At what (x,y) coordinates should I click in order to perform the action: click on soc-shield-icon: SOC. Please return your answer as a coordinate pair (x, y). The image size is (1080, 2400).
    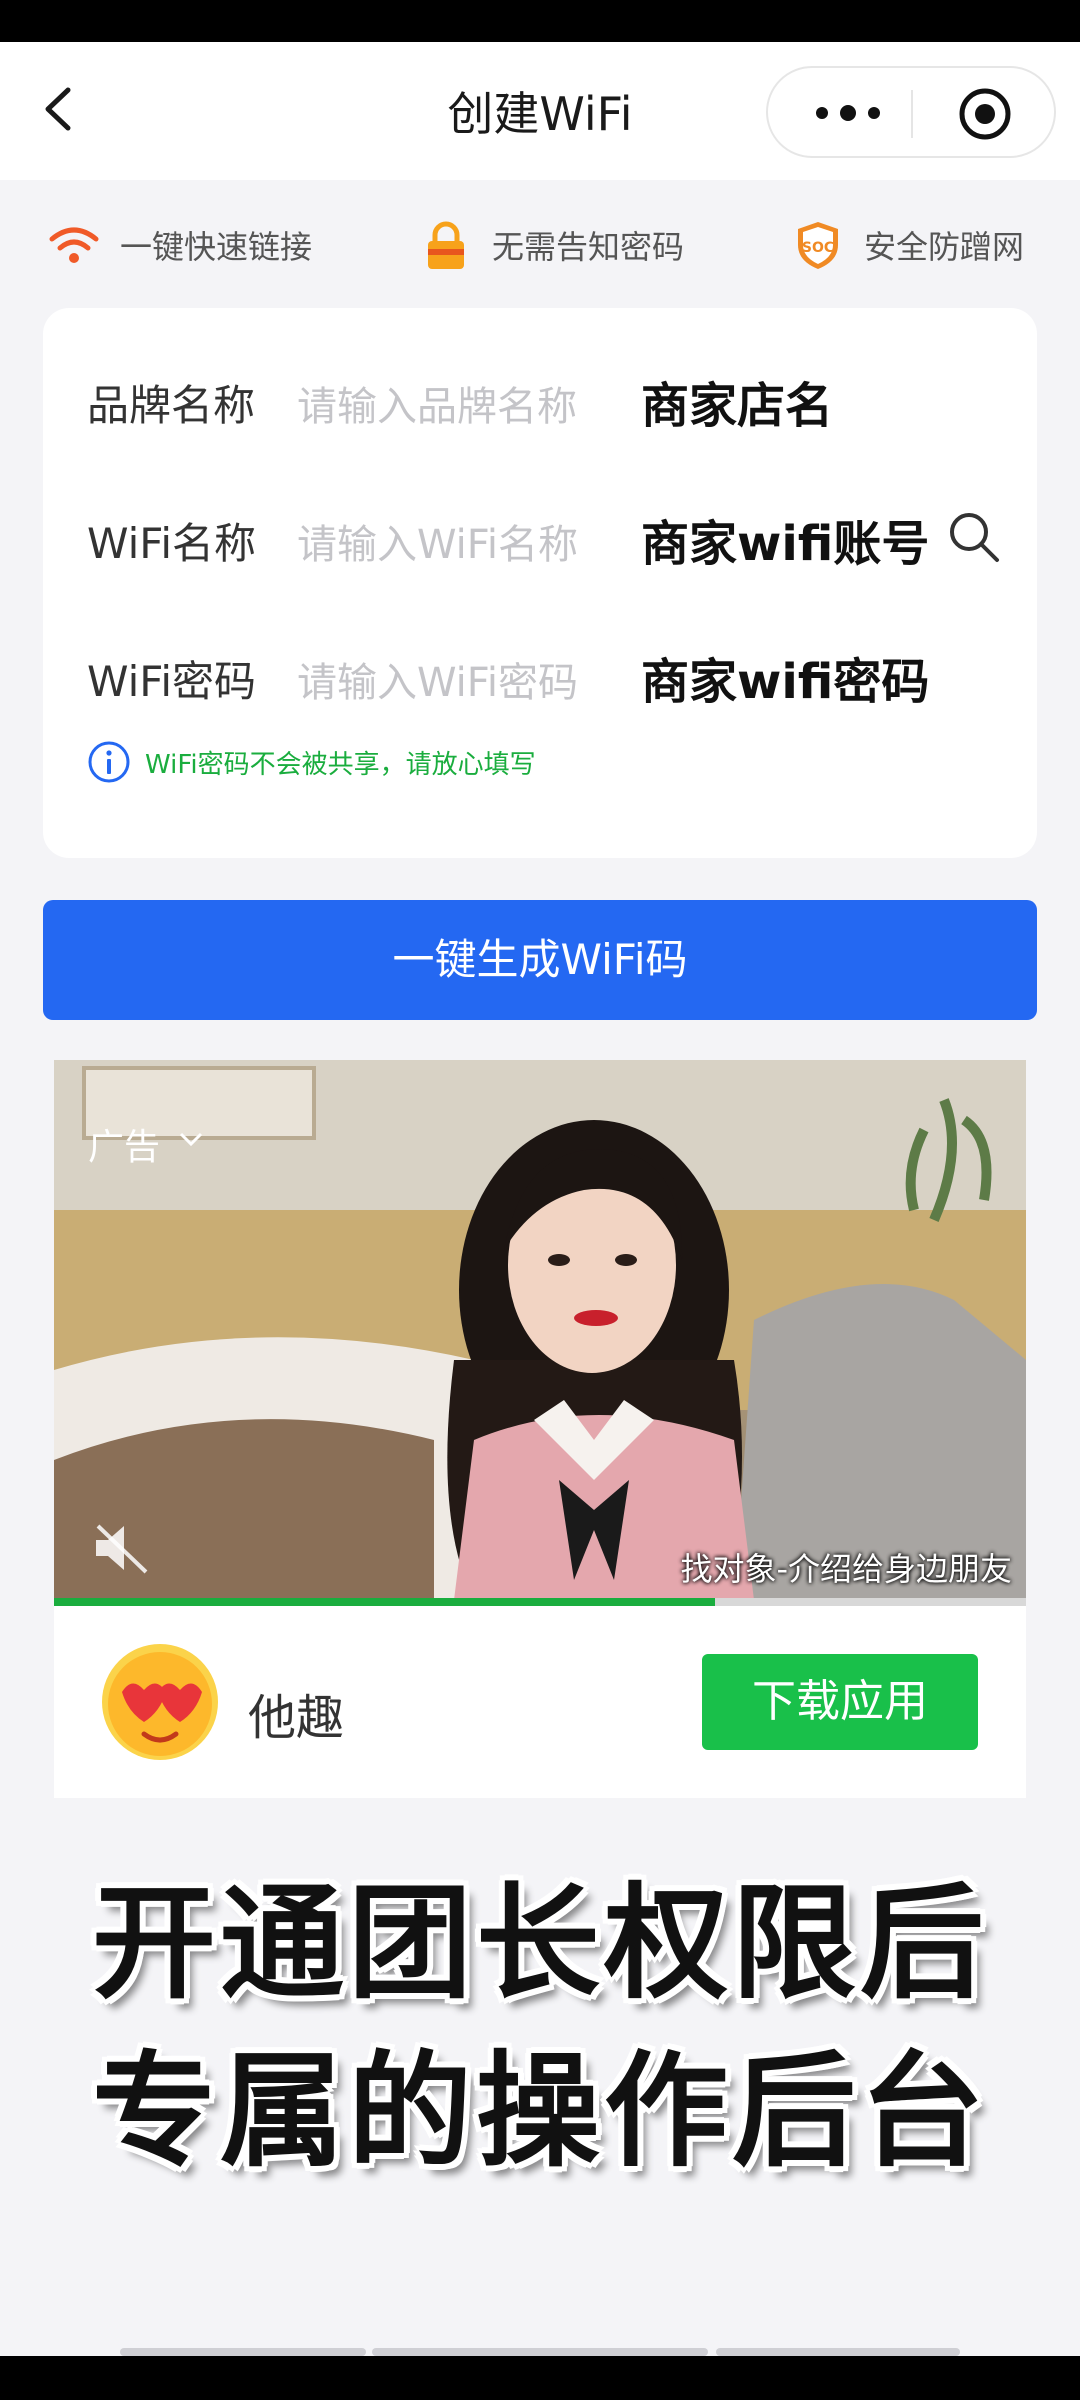
    Looking at the image, I should click on (818, 245).